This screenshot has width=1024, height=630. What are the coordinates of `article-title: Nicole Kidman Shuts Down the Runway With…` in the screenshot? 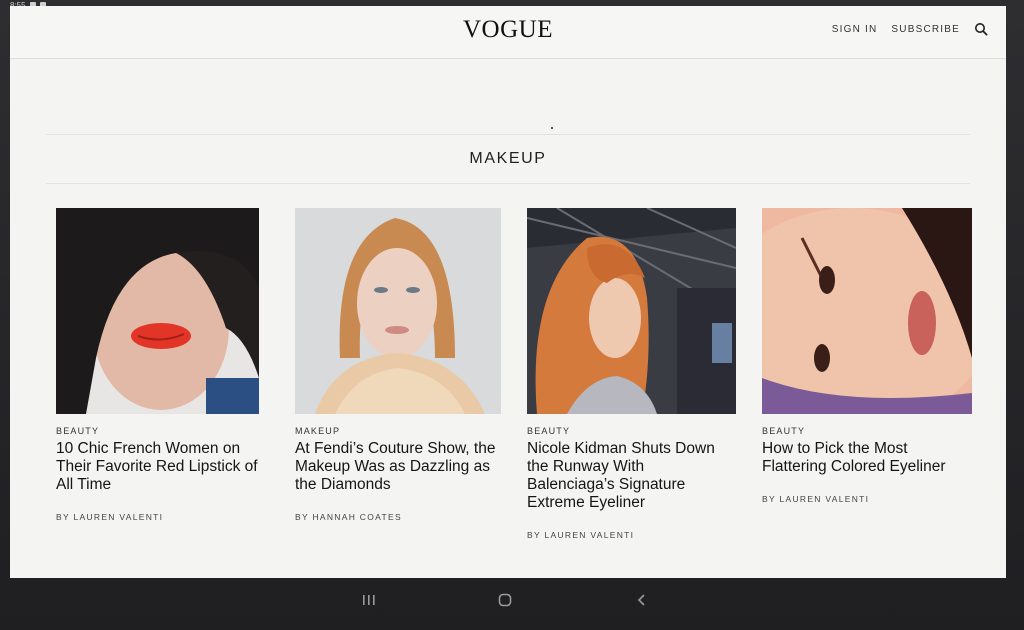 It's located at (631, 476).